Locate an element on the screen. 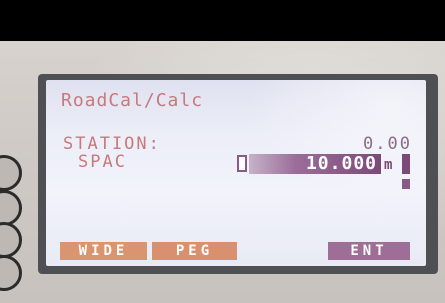 The image size is (445, 303). top-black-bar is located at coordinates (222, 20).